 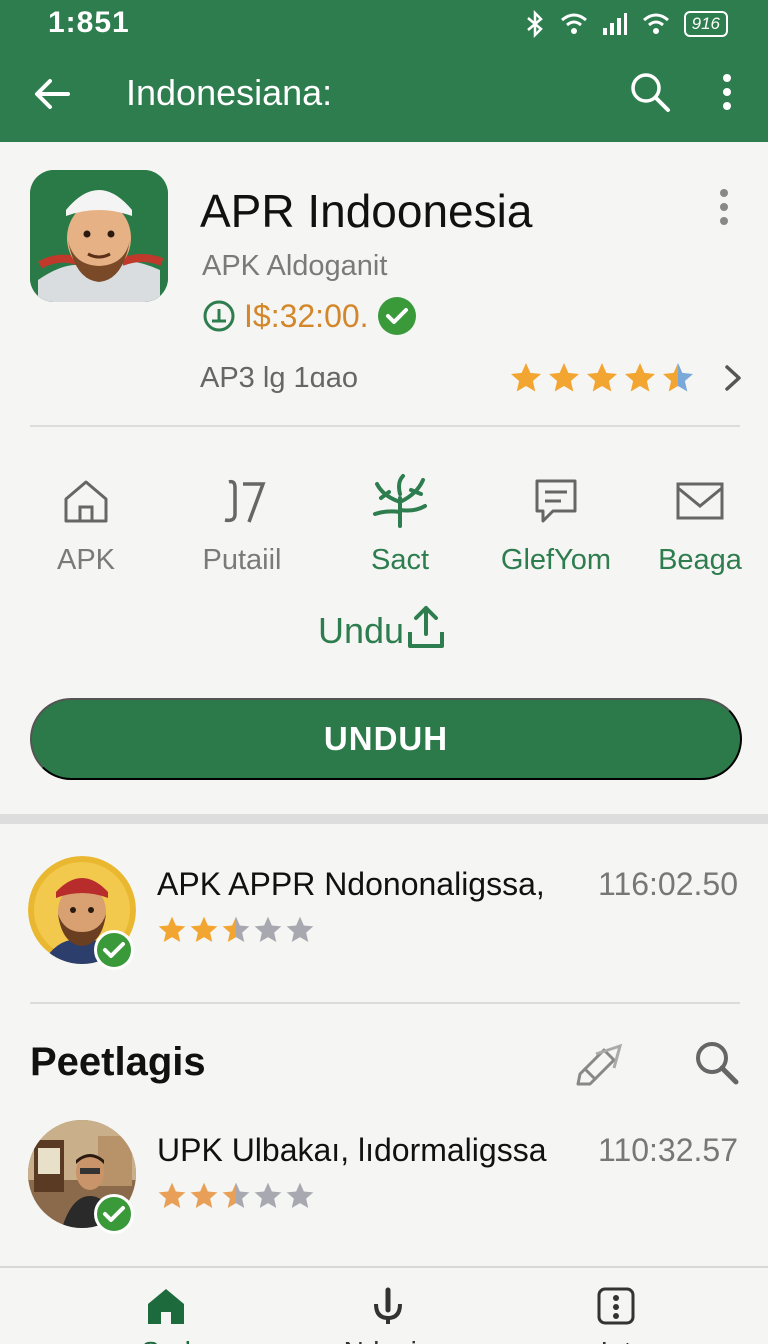 What do you see at coordinates (242, 523) in the screenshot?
I see `action-putaiil: Putaiil` at bounding box center [242, 523].